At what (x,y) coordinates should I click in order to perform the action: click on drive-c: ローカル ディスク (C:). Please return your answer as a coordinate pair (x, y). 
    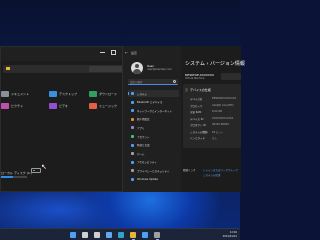
    Looking at the image, I should click on (16, 173).